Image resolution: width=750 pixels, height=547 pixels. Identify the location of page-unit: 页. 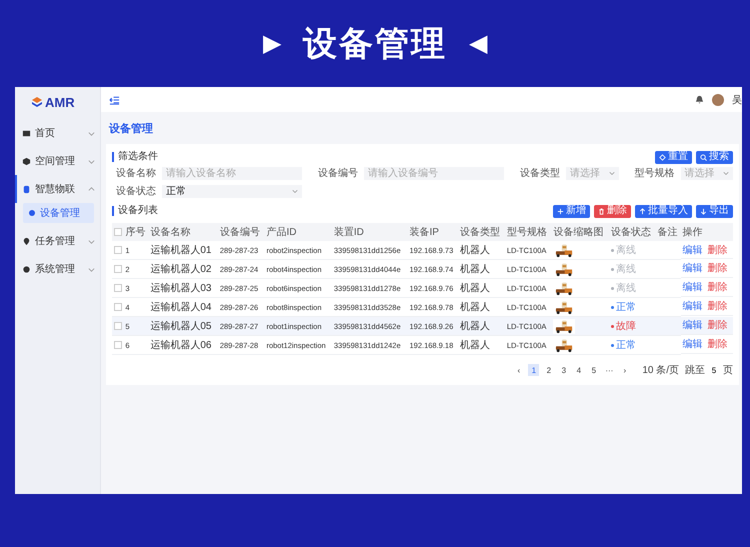
(728, 370).